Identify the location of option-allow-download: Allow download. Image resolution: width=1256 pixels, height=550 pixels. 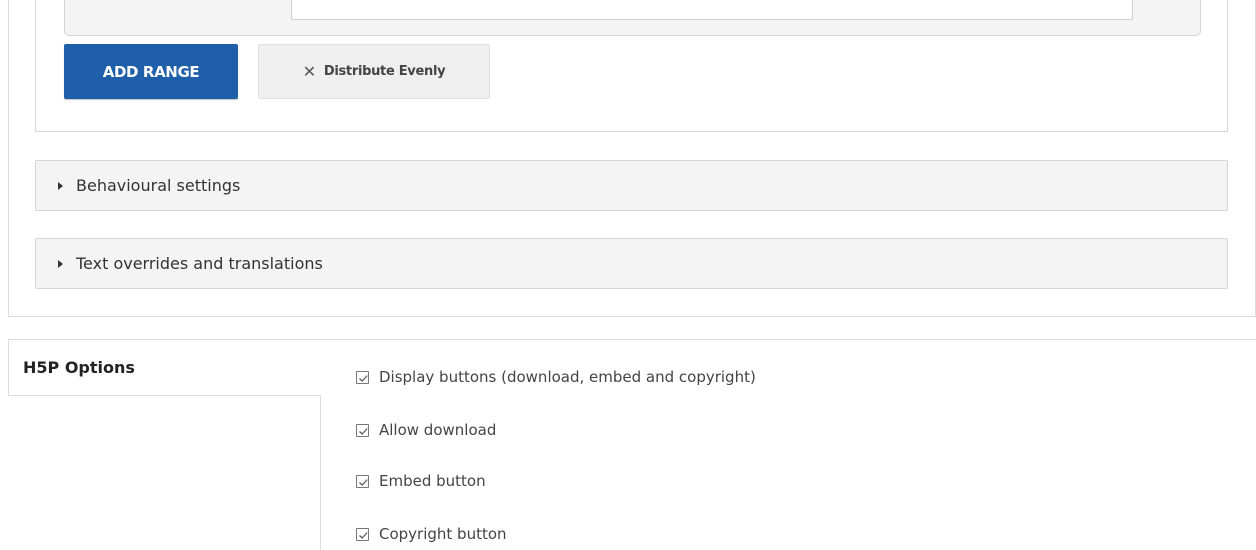
(426, 430).